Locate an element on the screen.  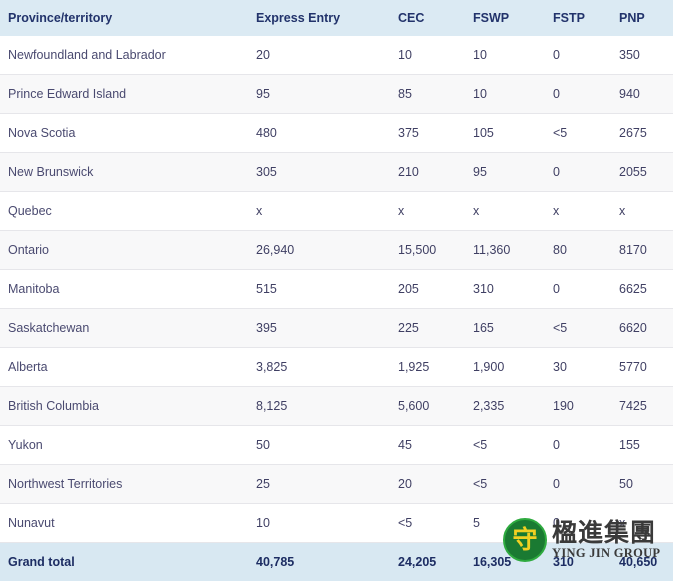
cell-cec: 205 is located at coordinates (427, 289).